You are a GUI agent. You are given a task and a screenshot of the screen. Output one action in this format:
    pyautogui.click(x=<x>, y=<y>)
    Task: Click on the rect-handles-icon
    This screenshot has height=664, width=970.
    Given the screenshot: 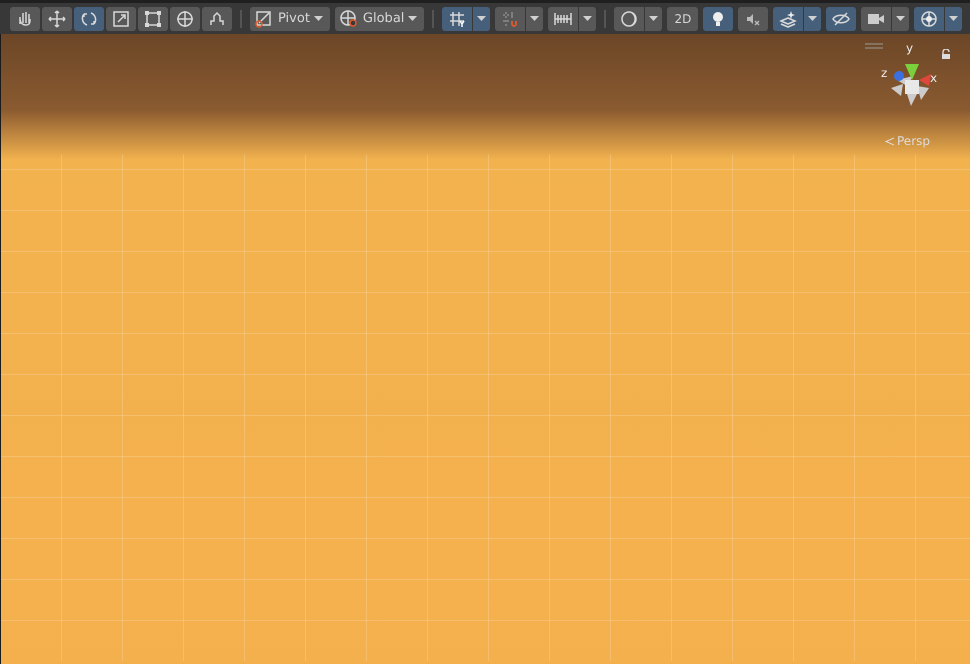 What is the action you would take?
    pyautogui.click(x=153, y=18)
    